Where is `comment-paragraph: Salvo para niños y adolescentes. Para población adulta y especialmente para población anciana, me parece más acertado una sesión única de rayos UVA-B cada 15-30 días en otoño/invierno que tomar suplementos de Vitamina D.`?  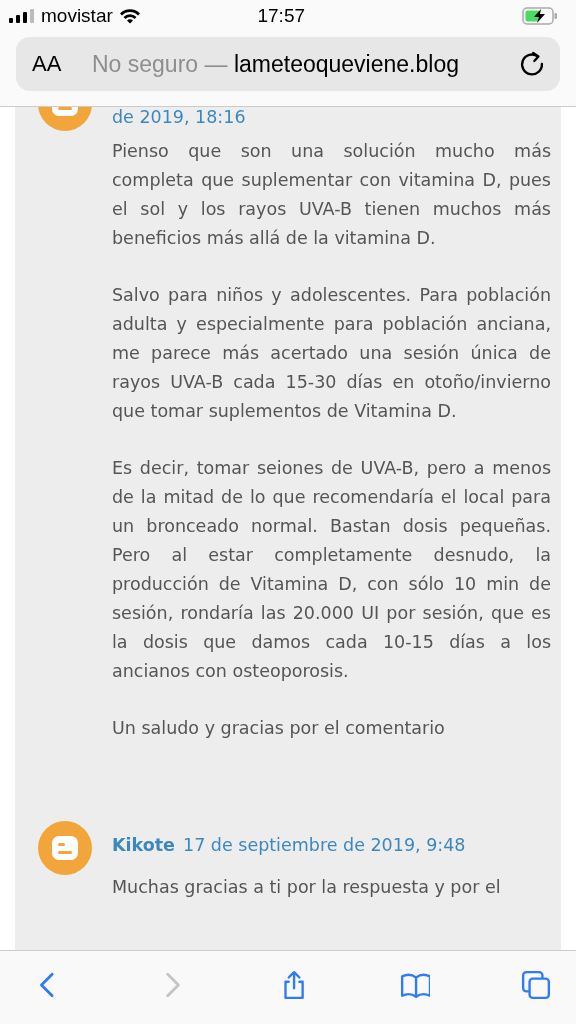 comment-paragraph: Salvo para niños y adolescentes. Para población adulta y especialmente para población anciana, me parece más acertado una sesión única de rayos UVA-B cada 15-30 días en otoño/invierno que tomar suplementos de Vitamina D. is located at coordinates (331, 353).